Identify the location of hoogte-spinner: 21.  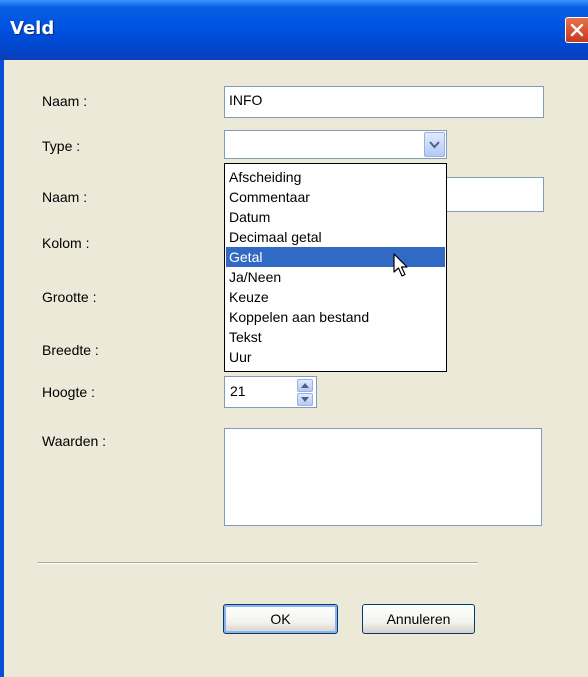
(270, 392).